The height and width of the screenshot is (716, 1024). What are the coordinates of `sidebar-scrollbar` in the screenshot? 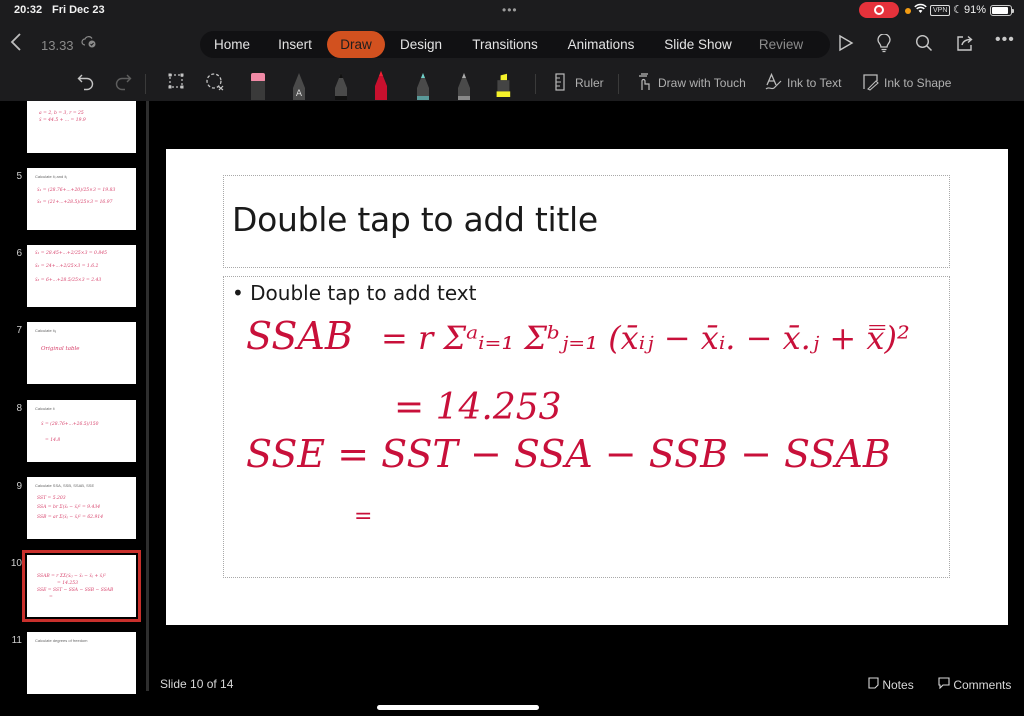 It's located at (147, 396).